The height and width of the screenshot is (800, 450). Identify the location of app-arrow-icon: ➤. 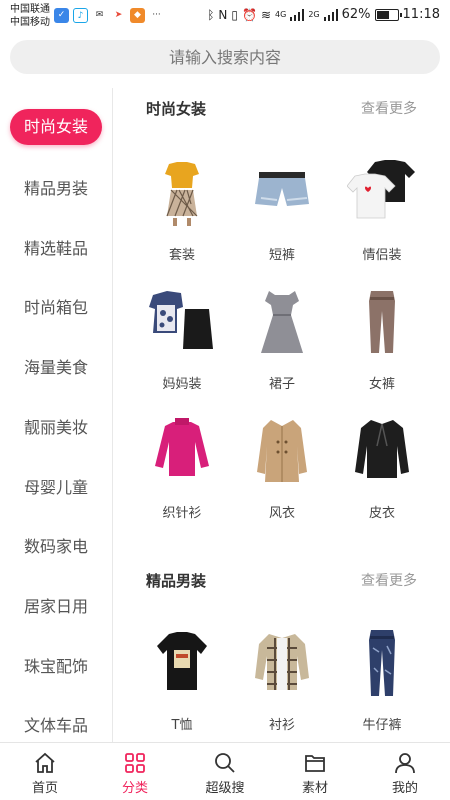
(118, 15).